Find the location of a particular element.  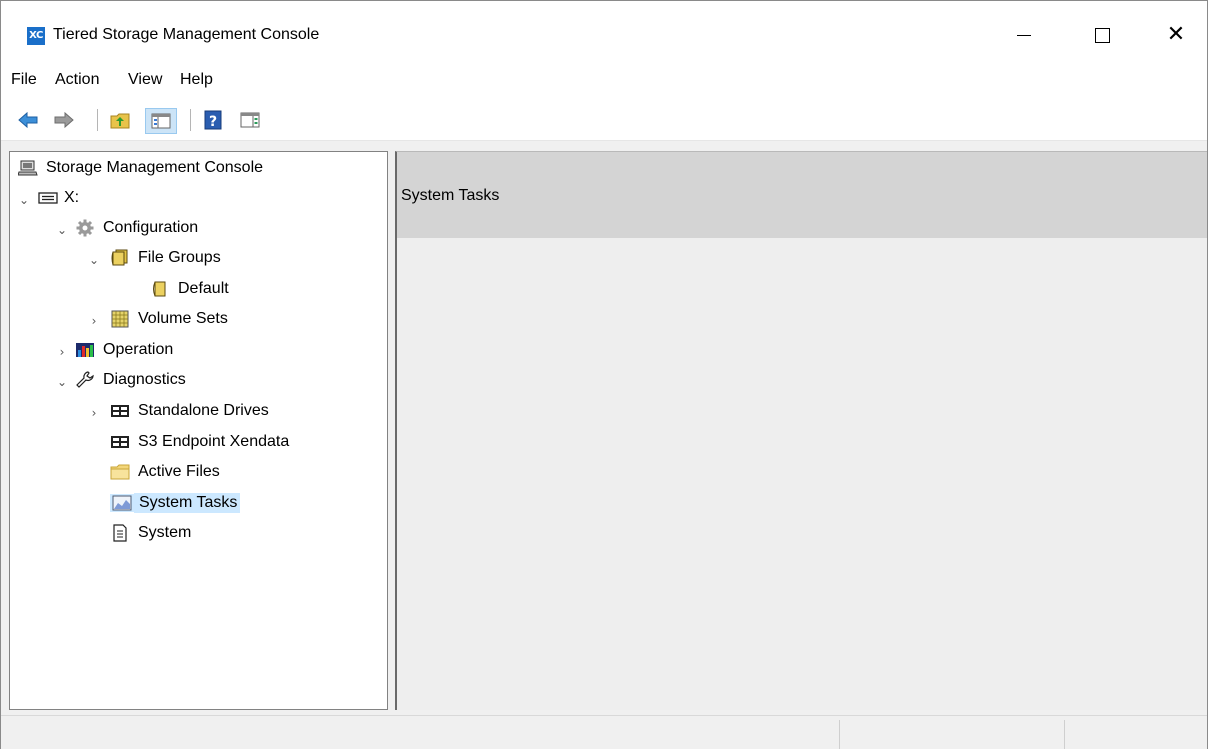

folder-icon is located at coordinates (120, 472).